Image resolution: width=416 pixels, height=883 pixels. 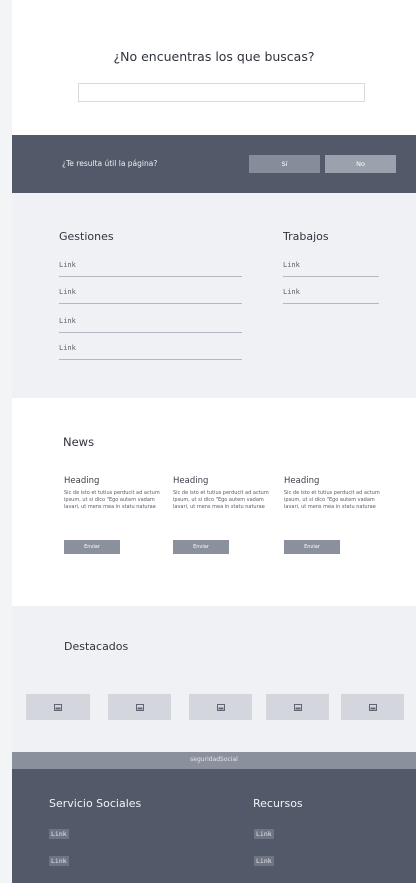 What do you see at coordinates (284, 164) in the screenshot?
I see `yes-button: Sí` at bounding box center [284, 164].